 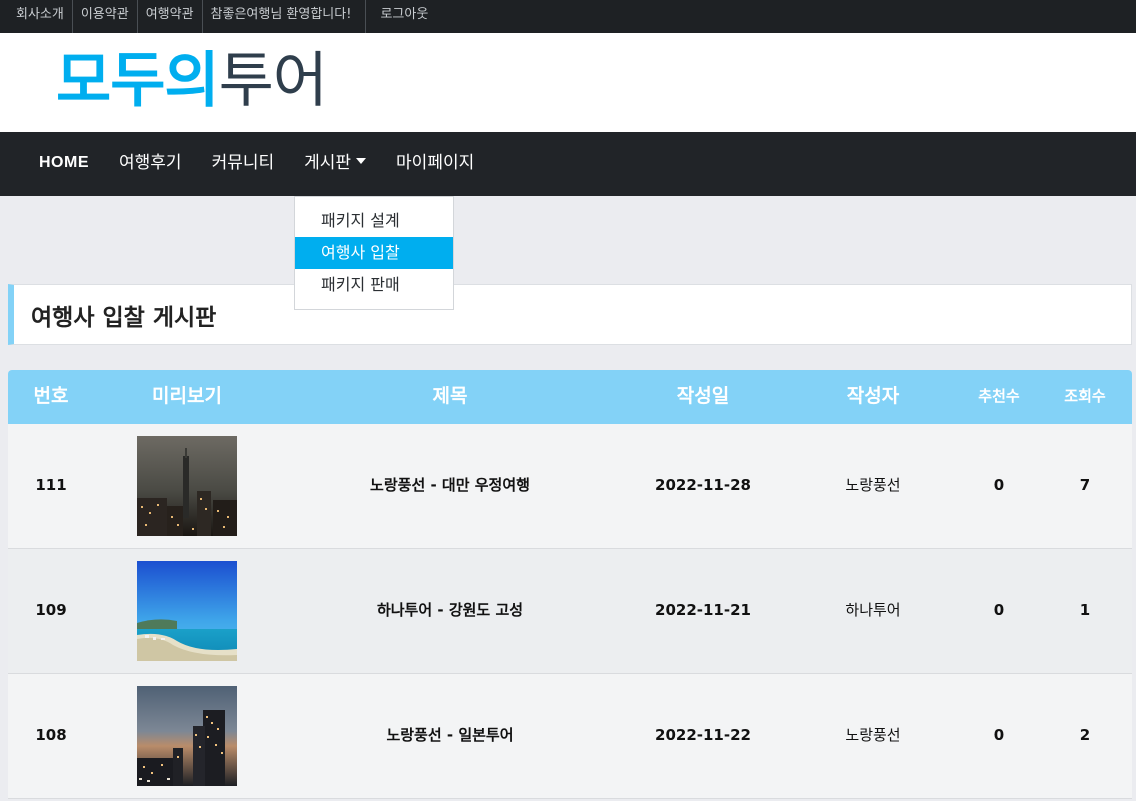 What do you see at coordinates (150, 164) in the screenshot?
I see `nav-item-reviews: 여행후기` at bounding box center [150, 164].